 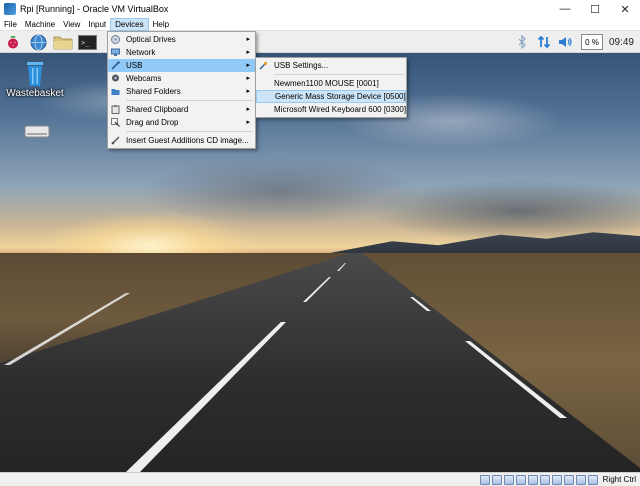 I want to click on usb-status-icon, so click(x=532, y=479).